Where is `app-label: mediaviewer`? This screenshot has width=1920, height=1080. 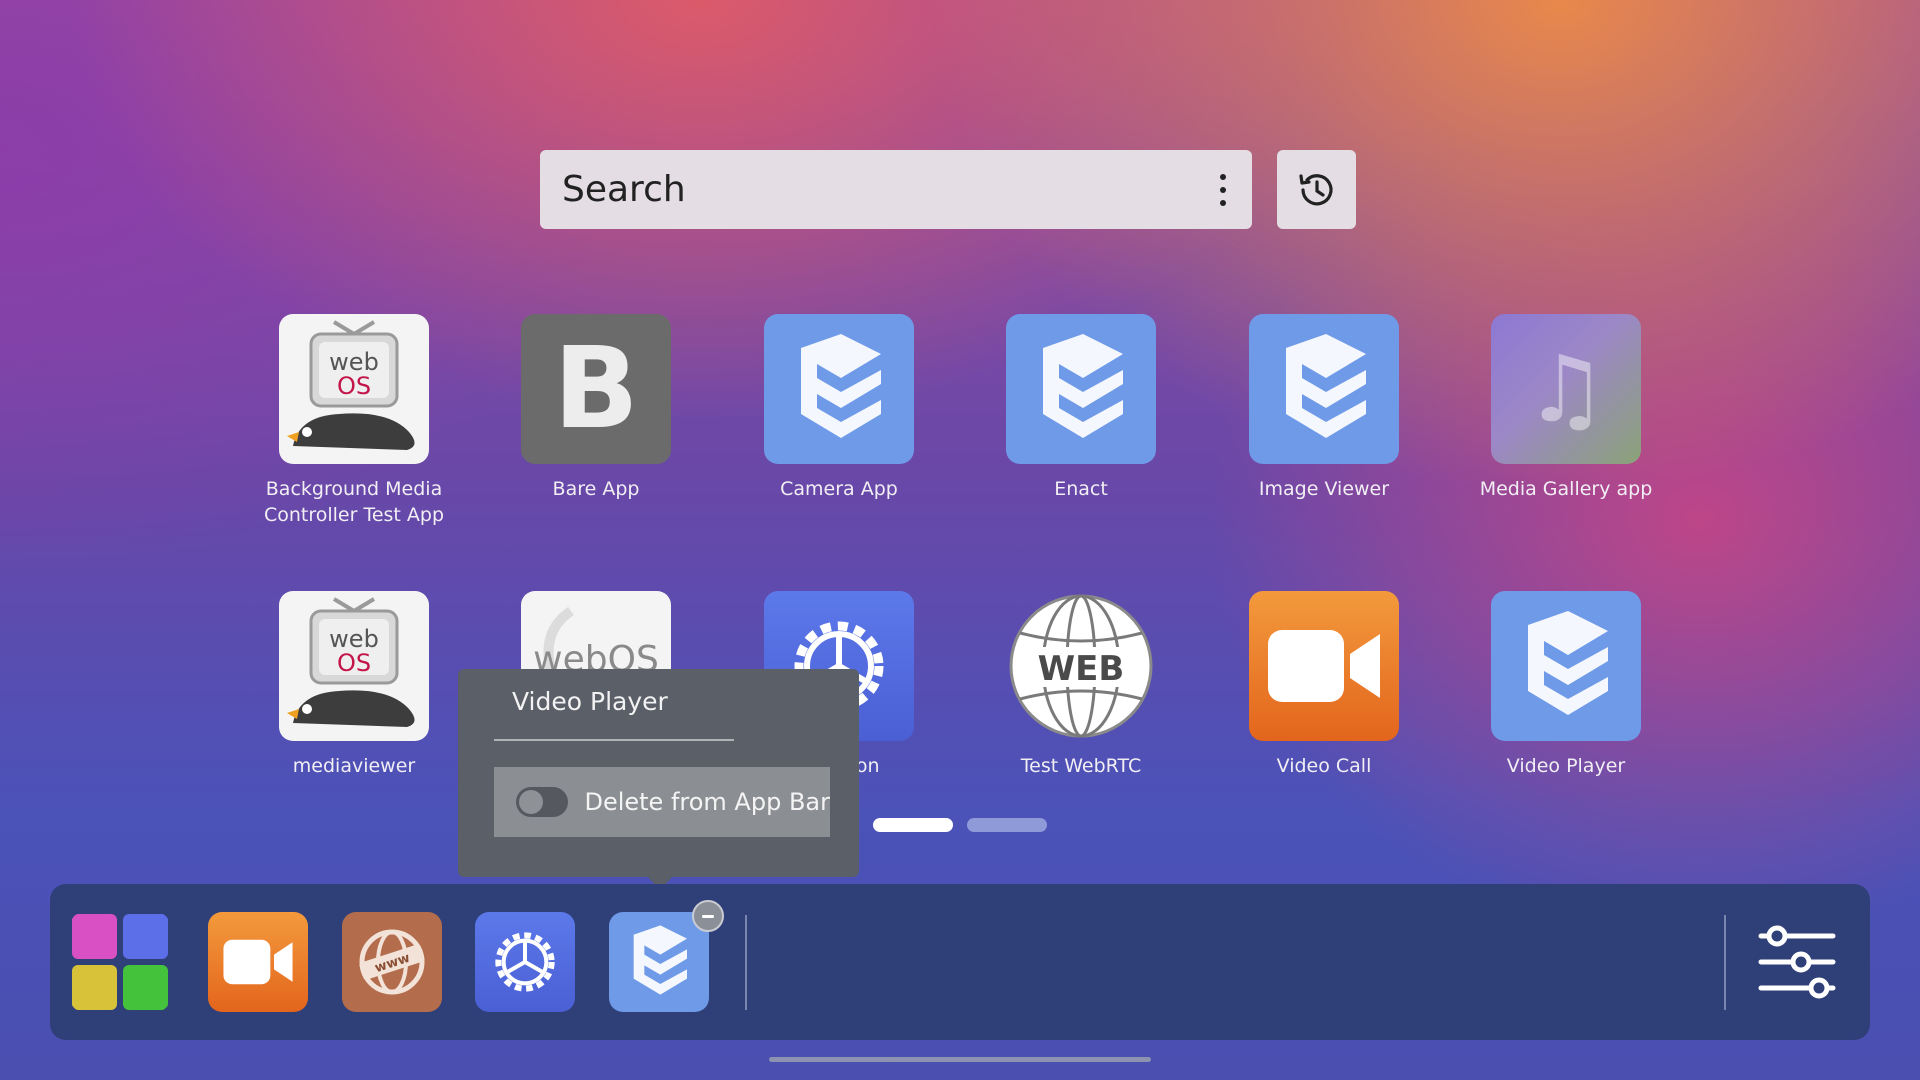 app-label: mediaviewer is located at coordinates (354, 766).